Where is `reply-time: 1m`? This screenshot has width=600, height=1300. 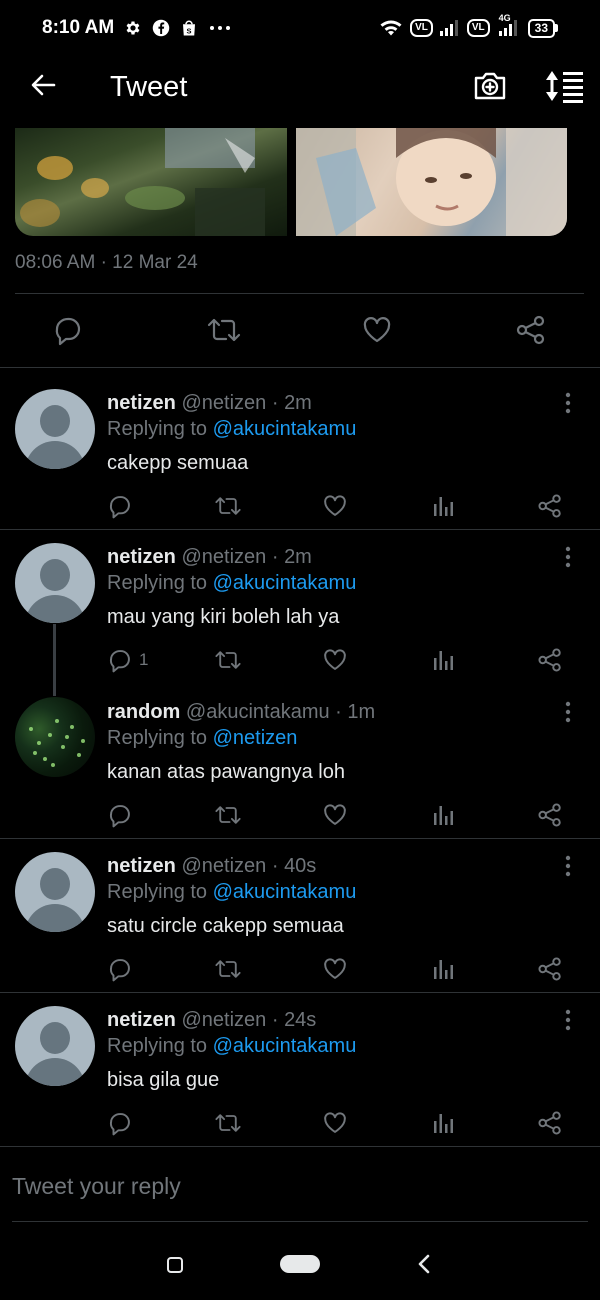
reply-time: 1m is located at coordinates (361, 712).